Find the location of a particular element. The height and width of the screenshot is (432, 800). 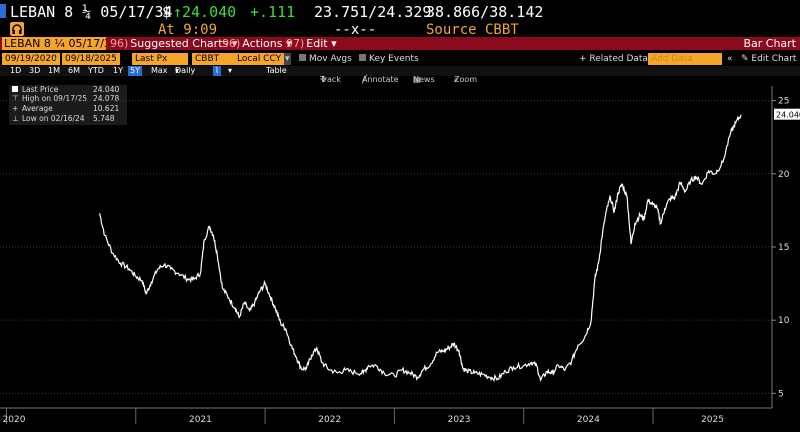

x-tick-label: 2022 is located at coordinates (329, 420).